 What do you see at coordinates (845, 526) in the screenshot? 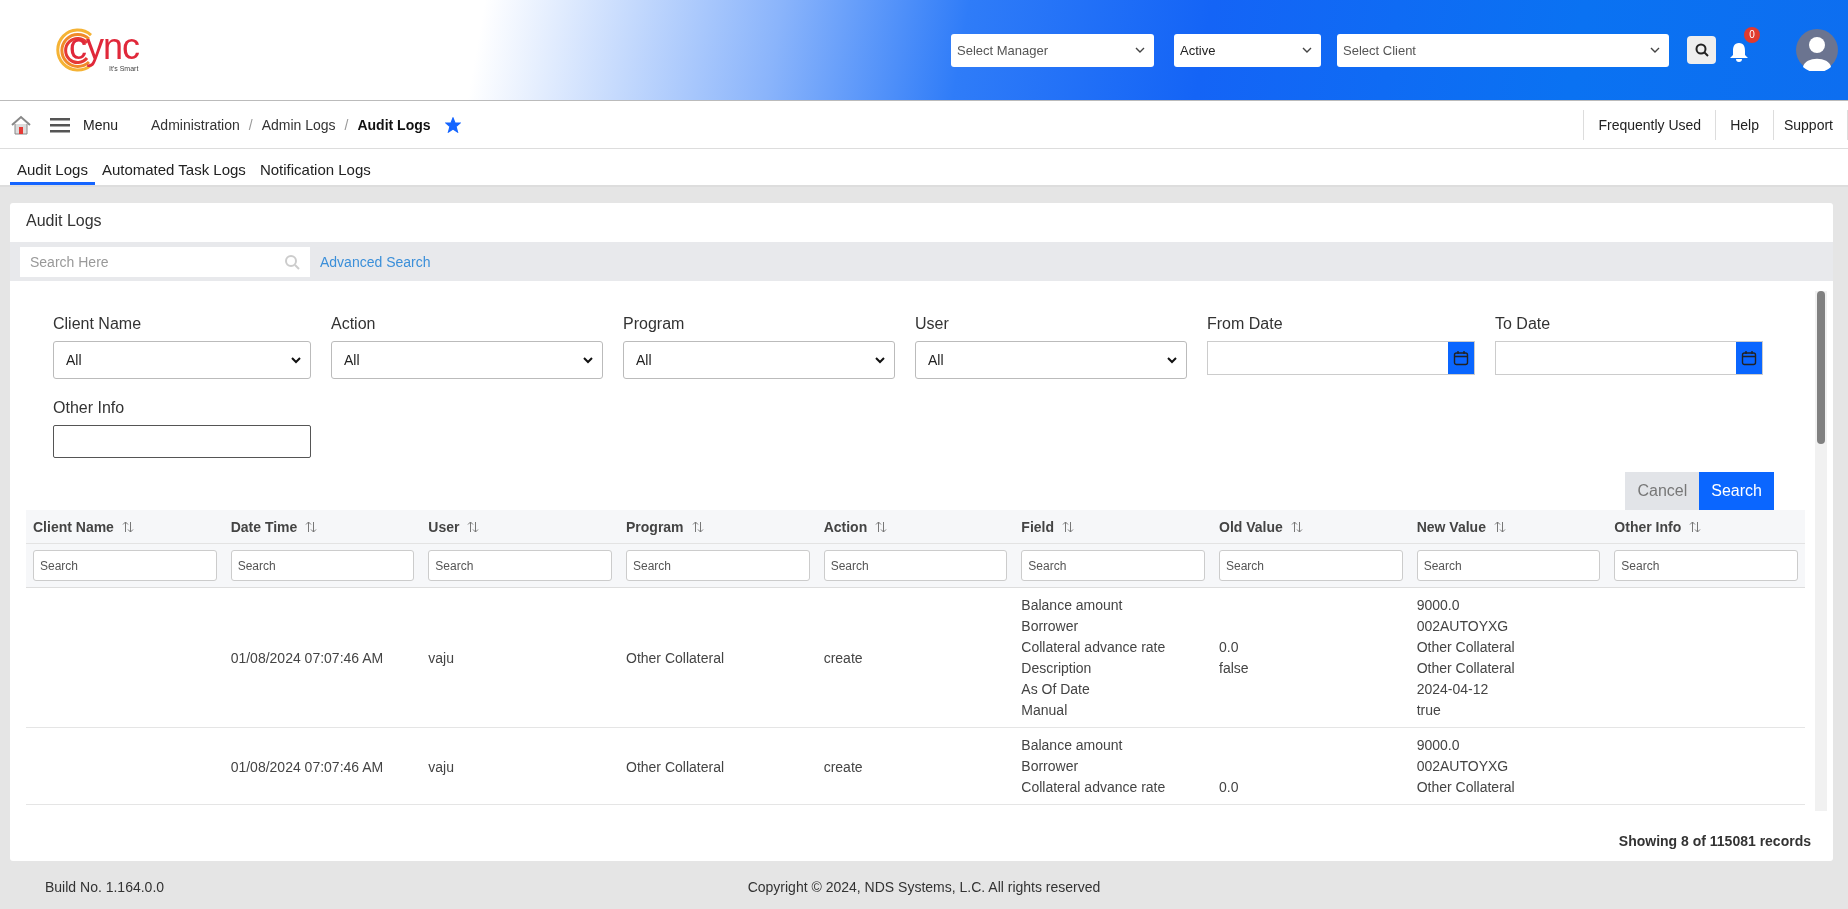
I see `column-header: Action` at bounding box center [845, 526].